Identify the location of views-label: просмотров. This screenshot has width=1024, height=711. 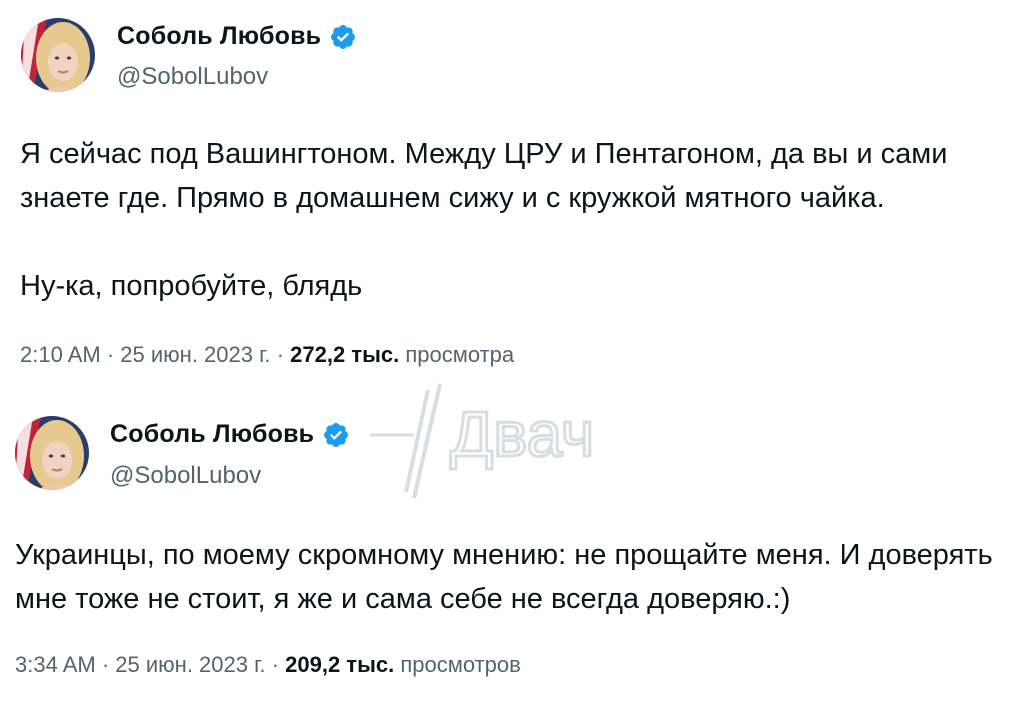
(460, 664).